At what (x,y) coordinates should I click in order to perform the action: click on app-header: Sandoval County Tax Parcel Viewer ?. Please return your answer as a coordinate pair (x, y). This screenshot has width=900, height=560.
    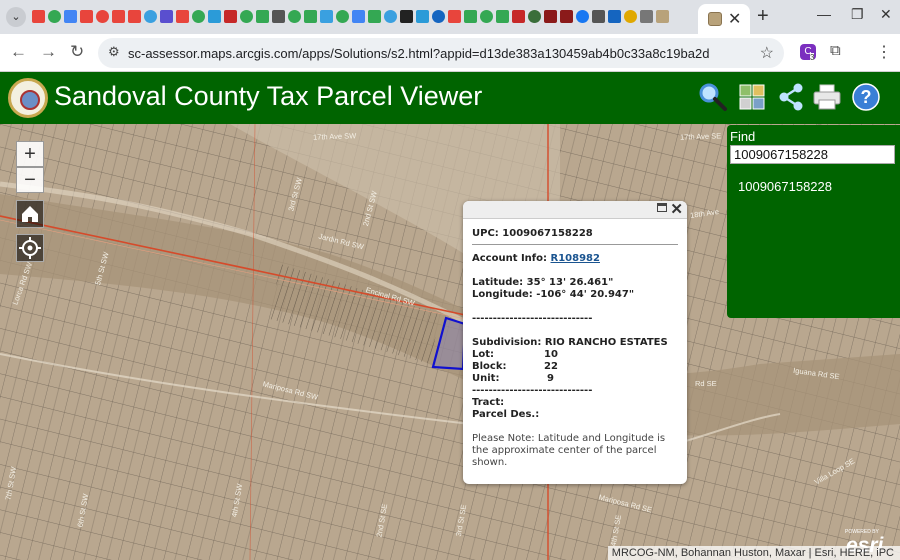
    Looking at the image, I should click on (450, 98).